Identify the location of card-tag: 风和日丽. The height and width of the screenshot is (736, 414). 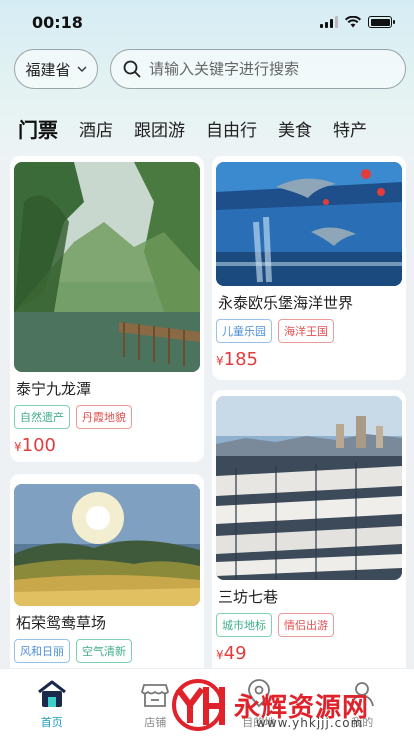
(42, 651).